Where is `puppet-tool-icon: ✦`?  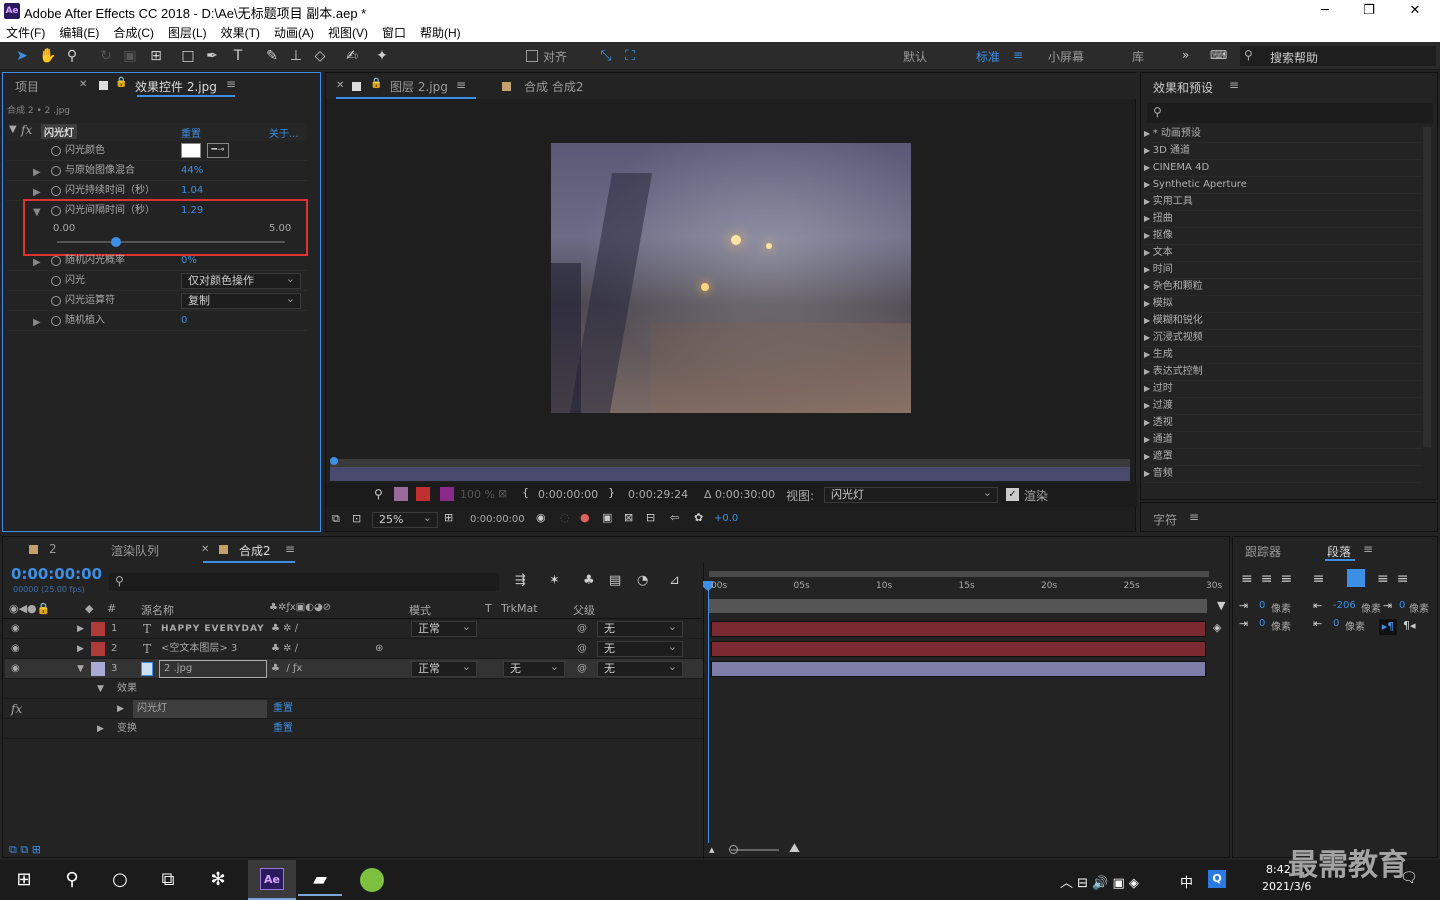 puppet-tool-icon: ✦ is located at coordinates (382, 56).